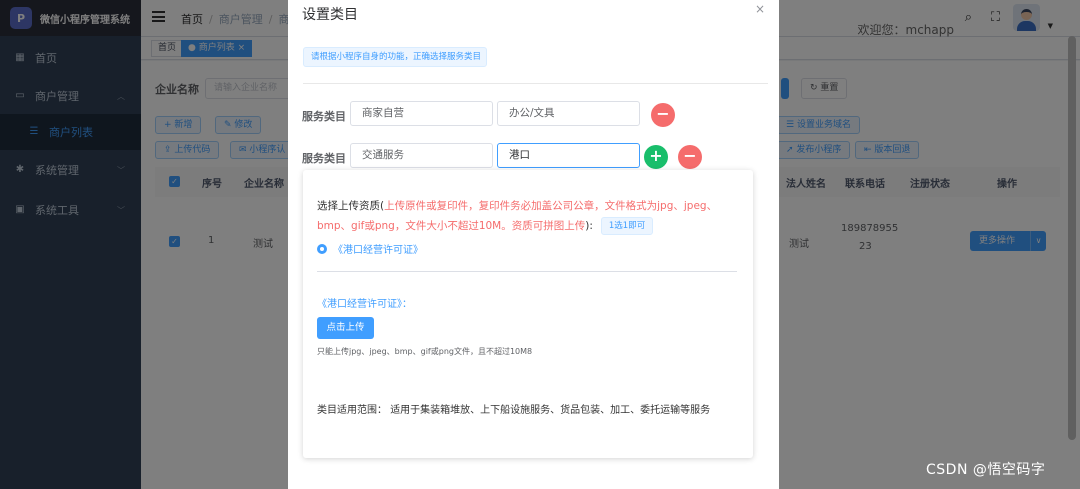 This screenshot has width=1080, height=489. I want to click on upload-suffix: ):, so click(589, 226).